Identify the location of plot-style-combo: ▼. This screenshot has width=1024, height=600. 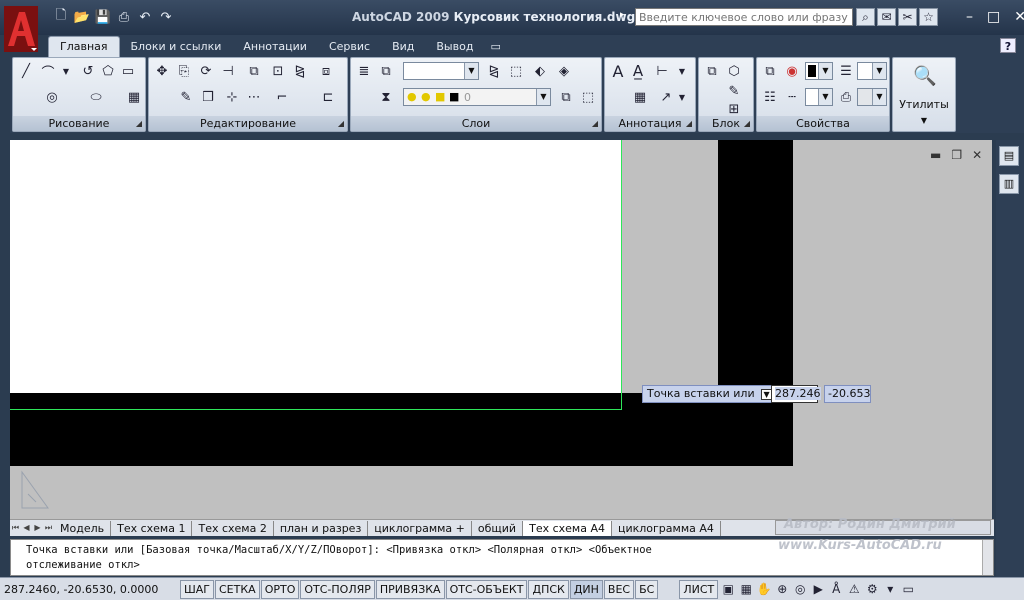
(872, 97).